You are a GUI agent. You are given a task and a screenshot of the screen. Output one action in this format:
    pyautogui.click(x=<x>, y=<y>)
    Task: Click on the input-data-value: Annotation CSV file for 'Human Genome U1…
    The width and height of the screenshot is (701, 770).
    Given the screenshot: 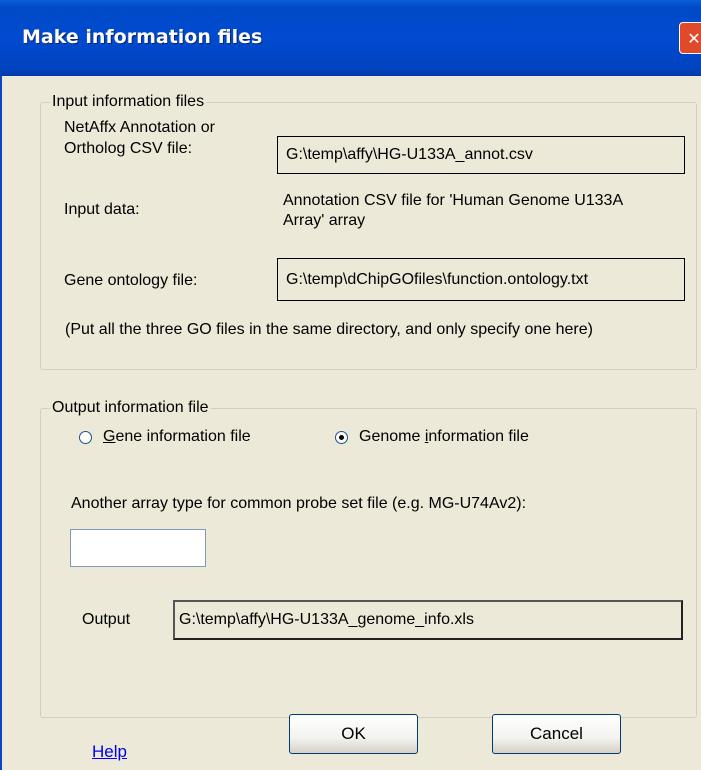 What is the action you would take?
    pyautogui.click(x=488, y=210)
    